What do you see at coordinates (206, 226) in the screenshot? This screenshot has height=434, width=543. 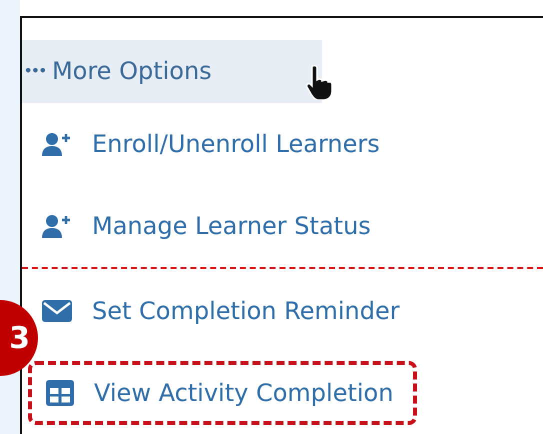 I see `menu-item: Manage Learner Status` at bounding box center [206, 226].